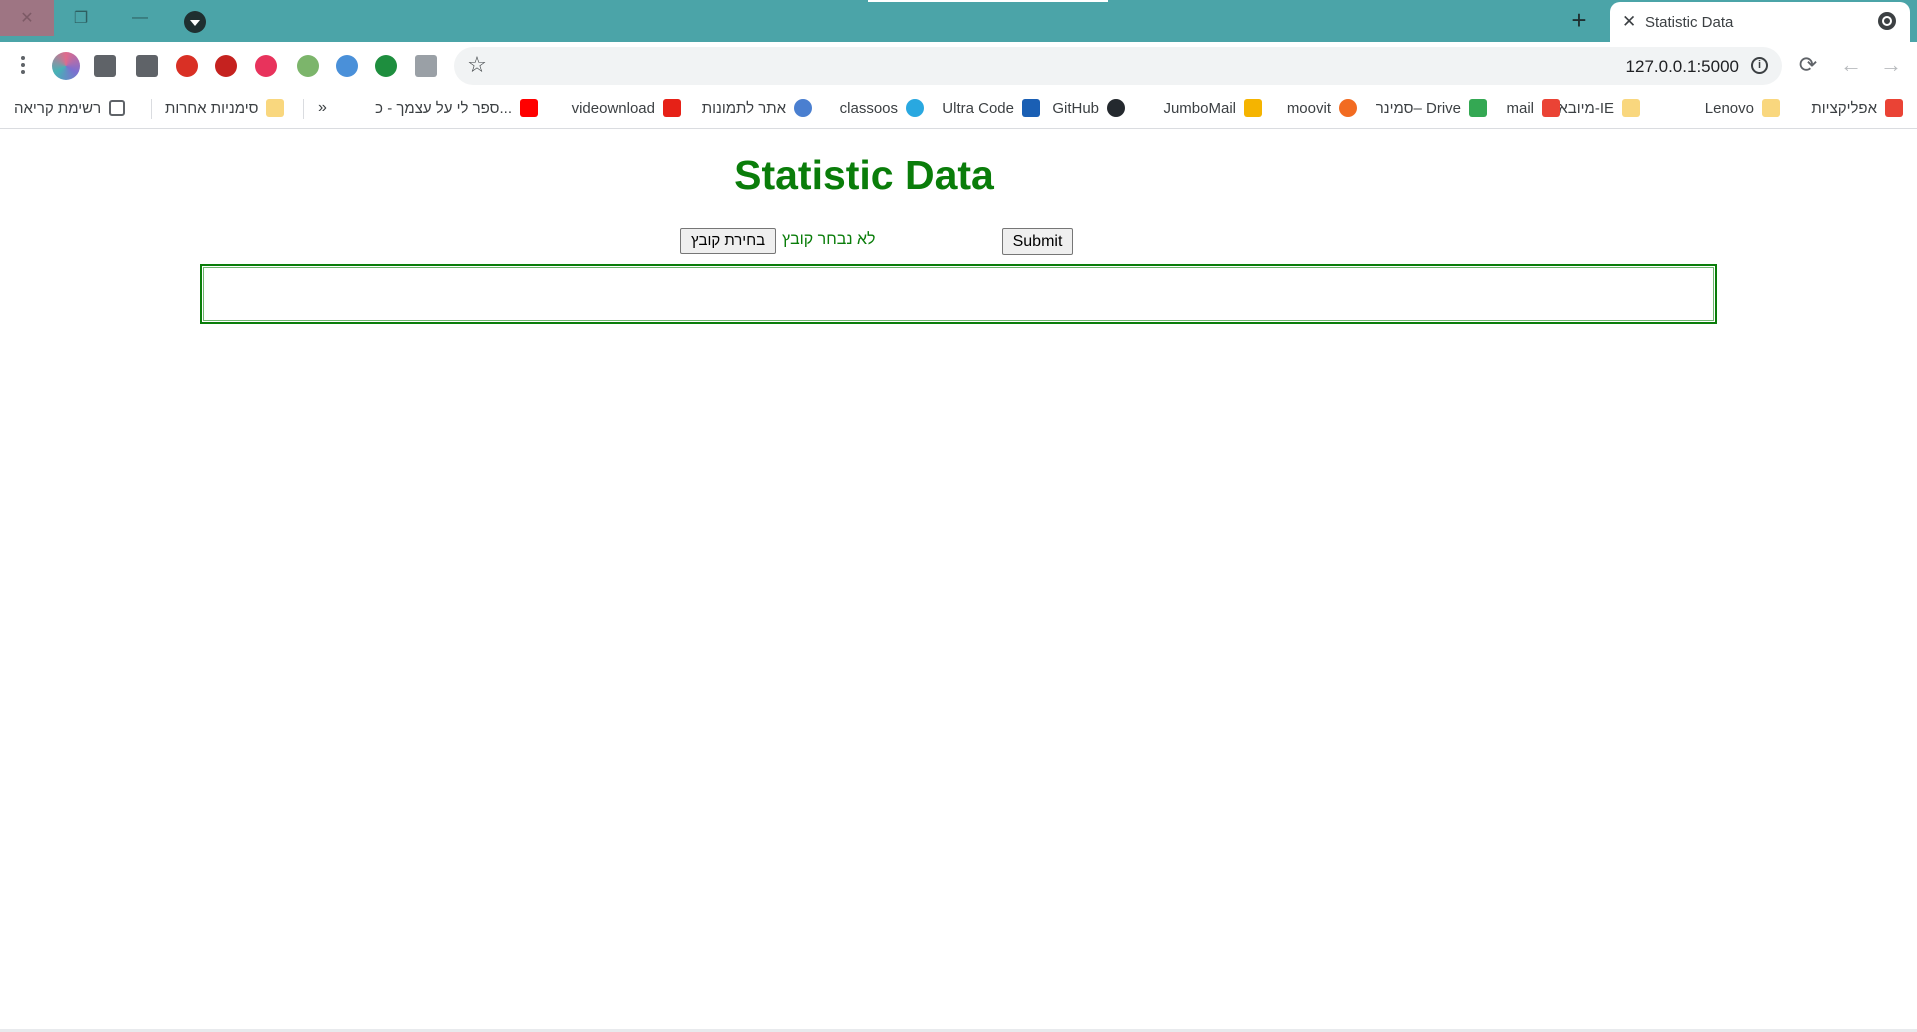 The image size is (1917, 1032). What do you see at coordinates (1729, 108) in the screenshot?
I see `bookmark-label: Lenovo` at bounding box center [1729, 108].